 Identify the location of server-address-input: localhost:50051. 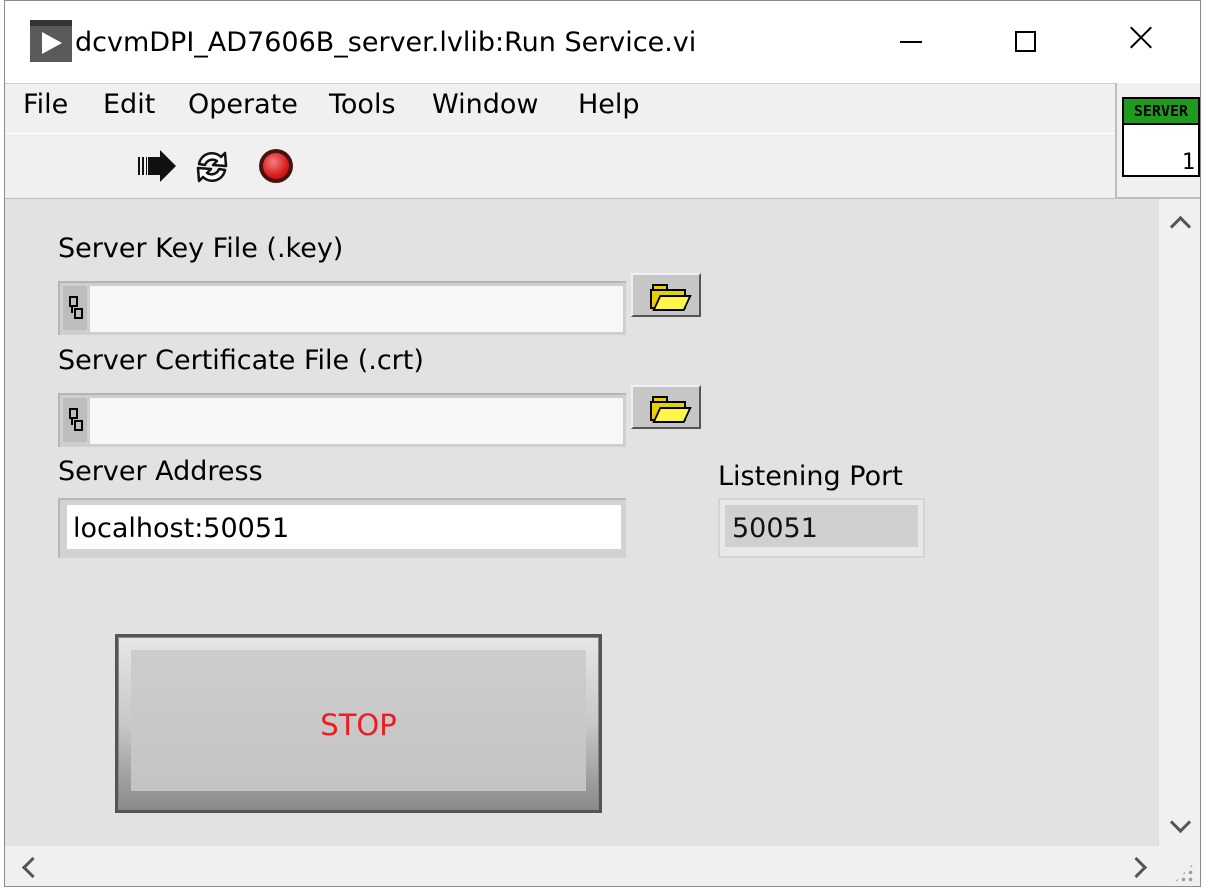
(344, 527).